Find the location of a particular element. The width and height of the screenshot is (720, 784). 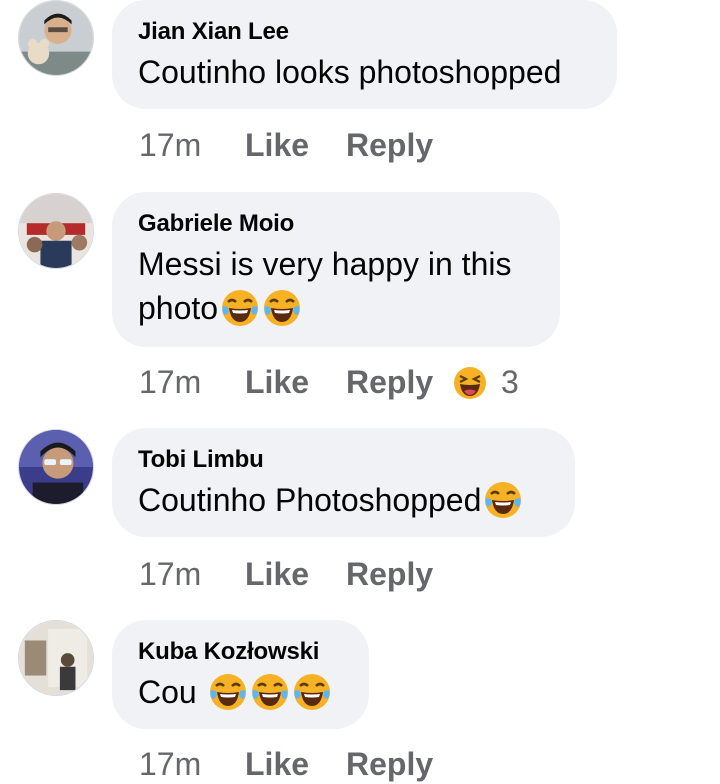

comment-text: Cou is located at coordinates (240, 692).